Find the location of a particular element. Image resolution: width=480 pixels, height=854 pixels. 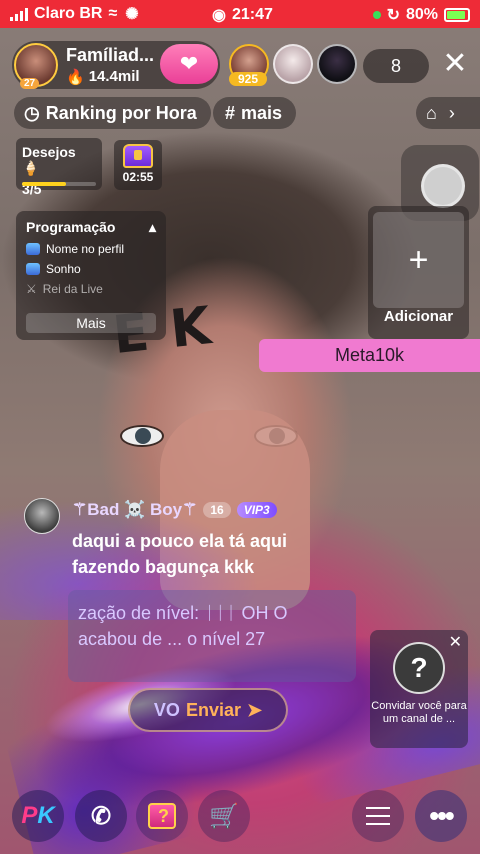

chest-timer: 02:55 is located at coordinates (138, 177).